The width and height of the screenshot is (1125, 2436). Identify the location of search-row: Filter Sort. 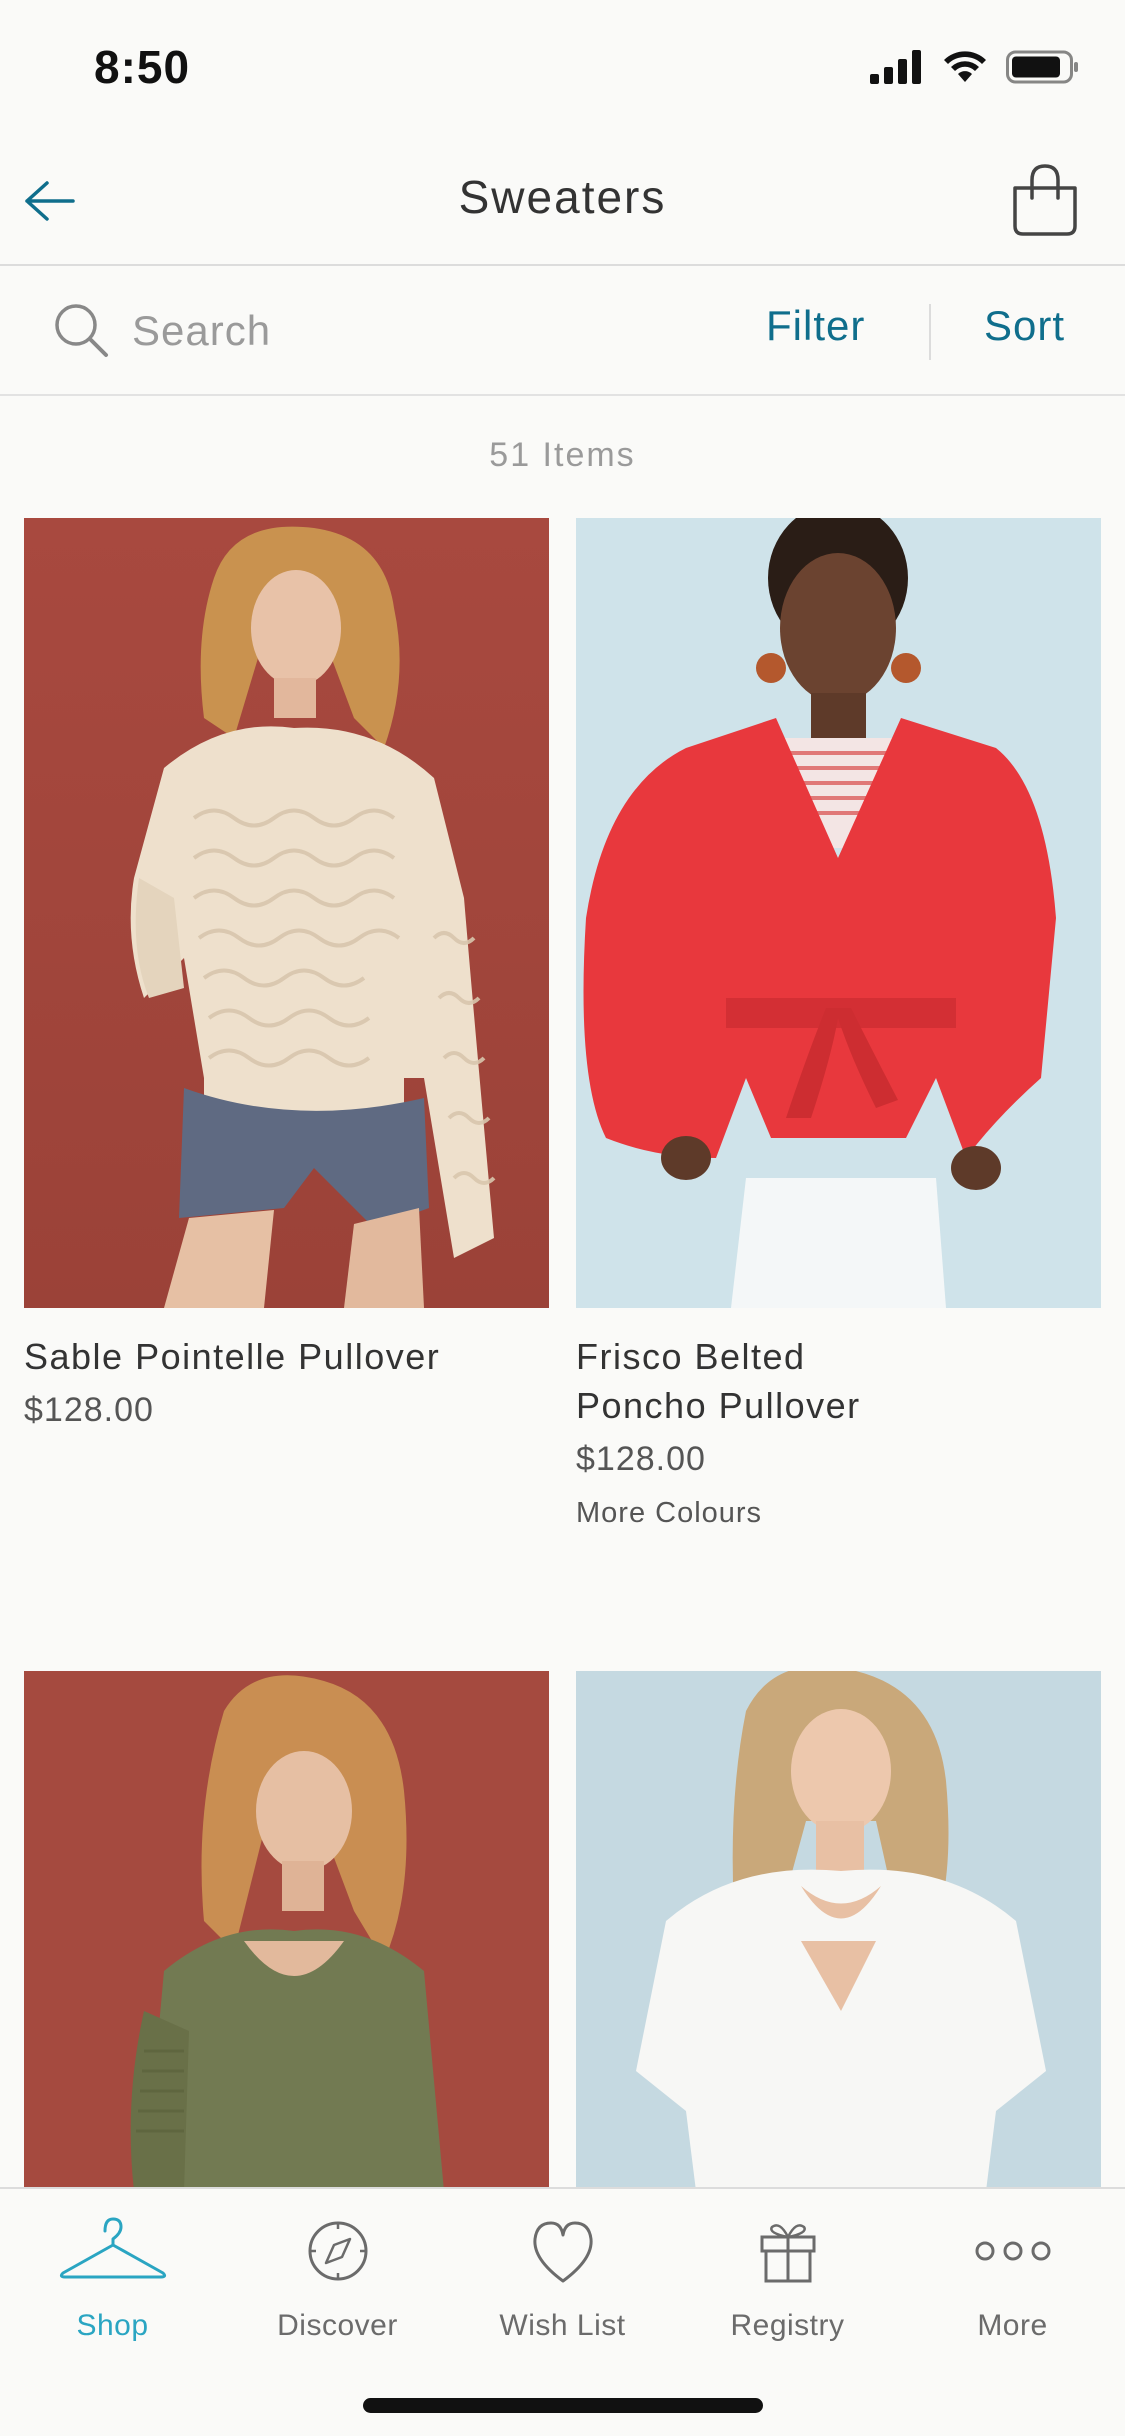
(562, 331).